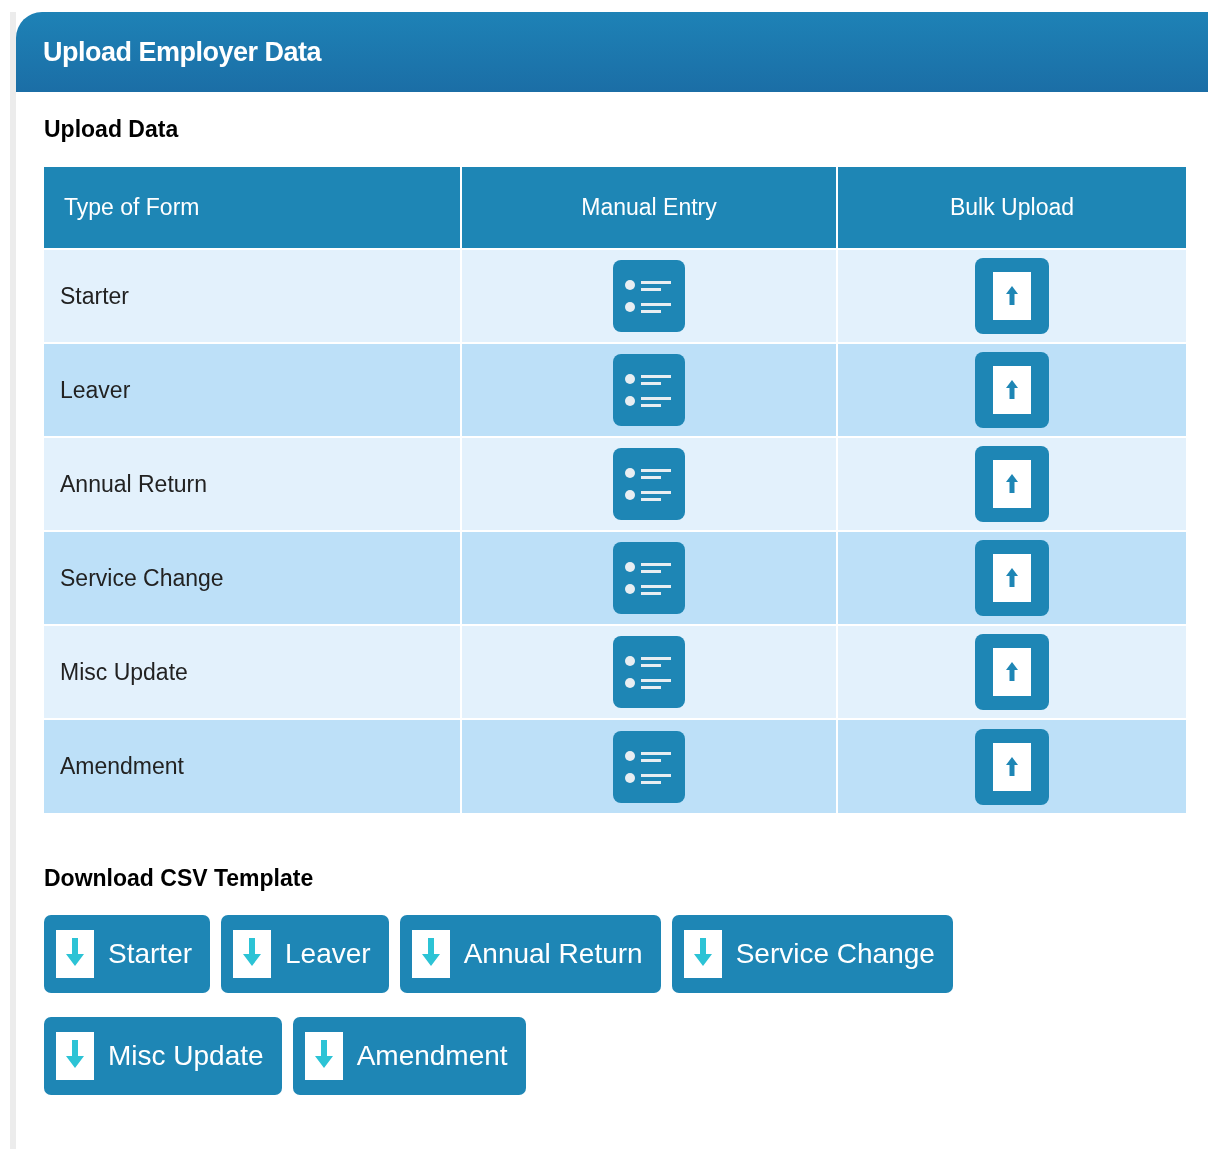 This screenshot has width=1208, height=1149. What do you see at coordinates (182, 52) in the screenshot?
I see `panel-title: Upload Employer Data` at bounding box center [182, 52].